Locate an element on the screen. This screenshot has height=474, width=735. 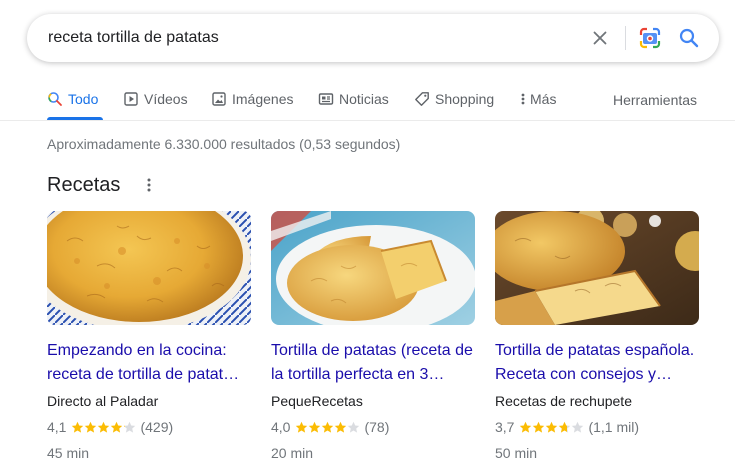
tab-label: Noticias is located at coordinates (364, 99).